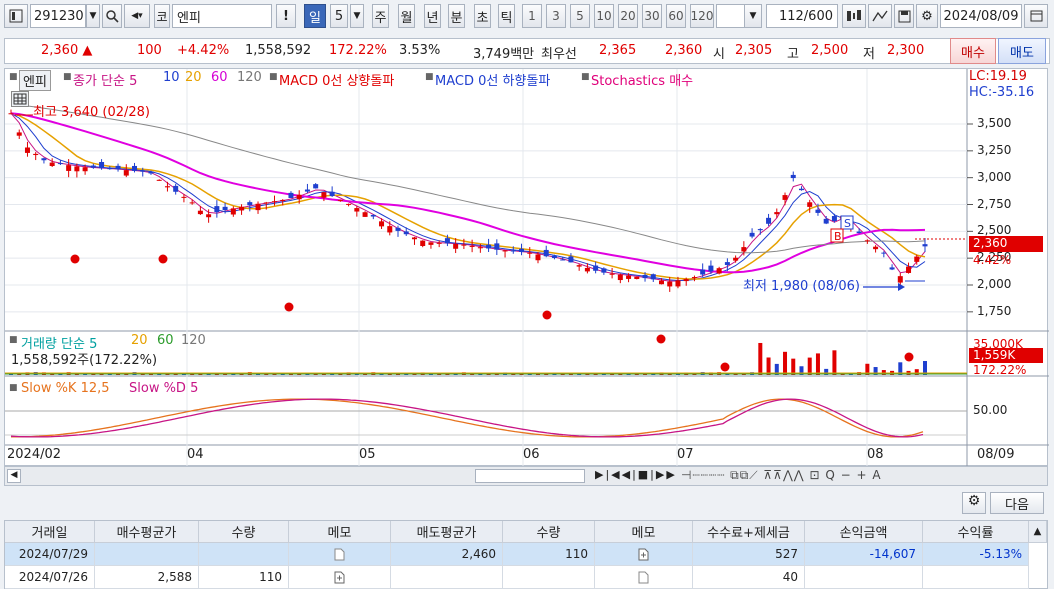 The width and height of the screenshot is (1054, 589). What do you see at coordinates (1036, 16) in the screenshot?
I see `window-icon` at bounding box center [1036, 16].